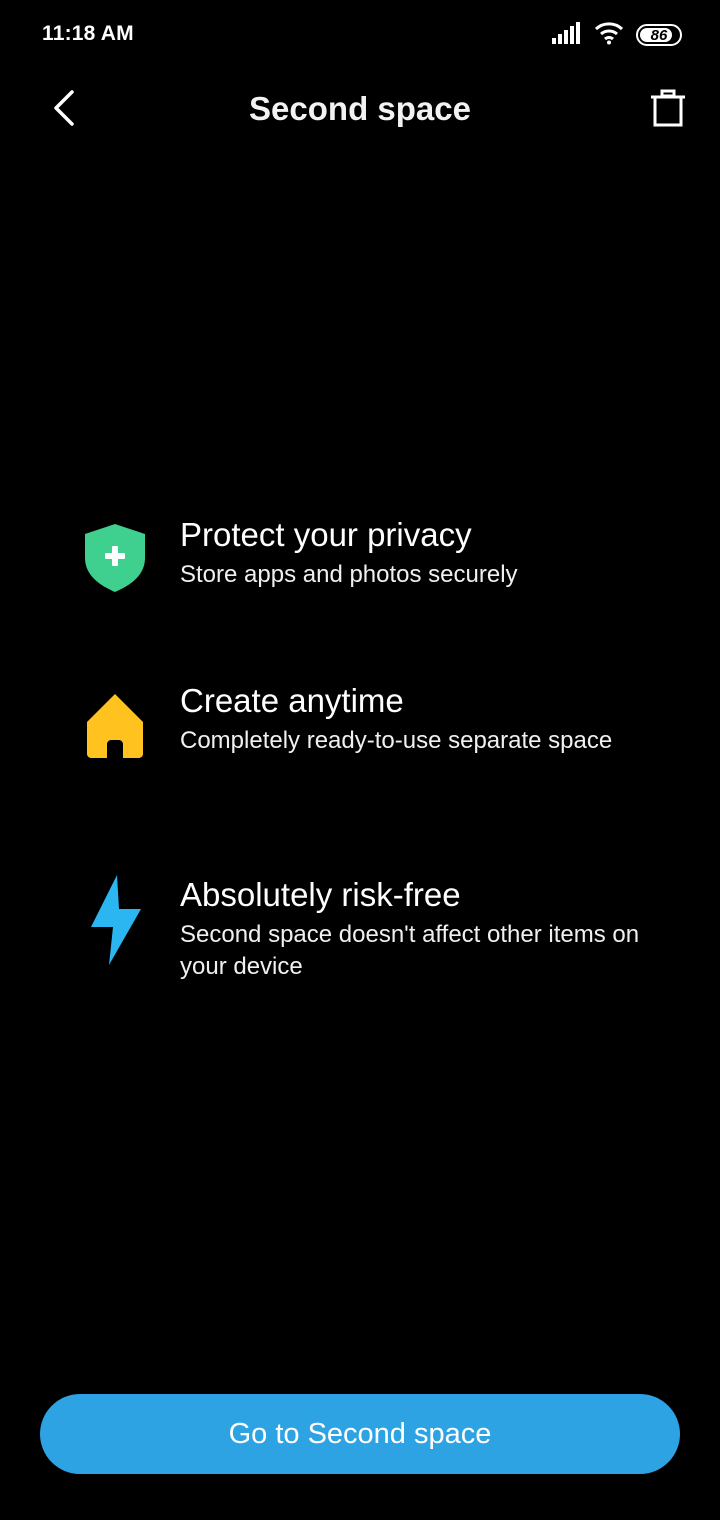  I want to click on shield-plus-icon, so click(115, 558).